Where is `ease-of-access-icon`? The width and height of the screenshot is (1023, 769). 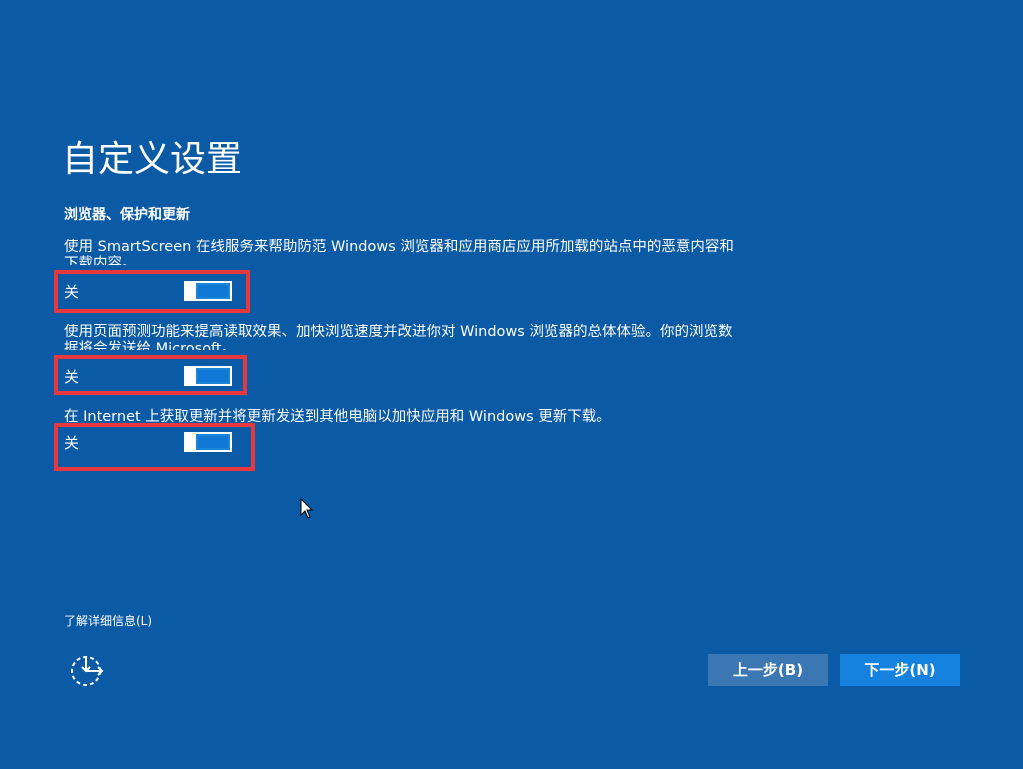
ease-of-access-icon is located at coordinates (88, 671).